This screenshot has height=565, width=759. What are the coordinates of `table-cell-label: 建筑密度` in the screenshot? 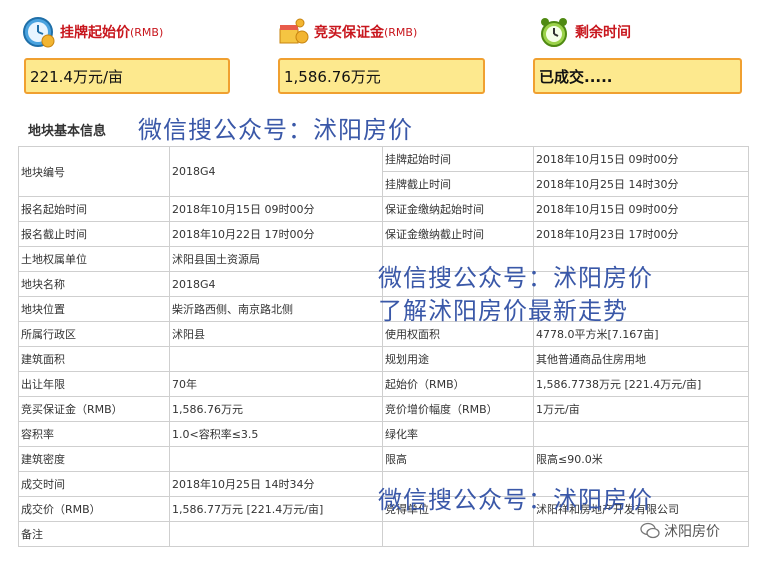 It's located at (94, 459).